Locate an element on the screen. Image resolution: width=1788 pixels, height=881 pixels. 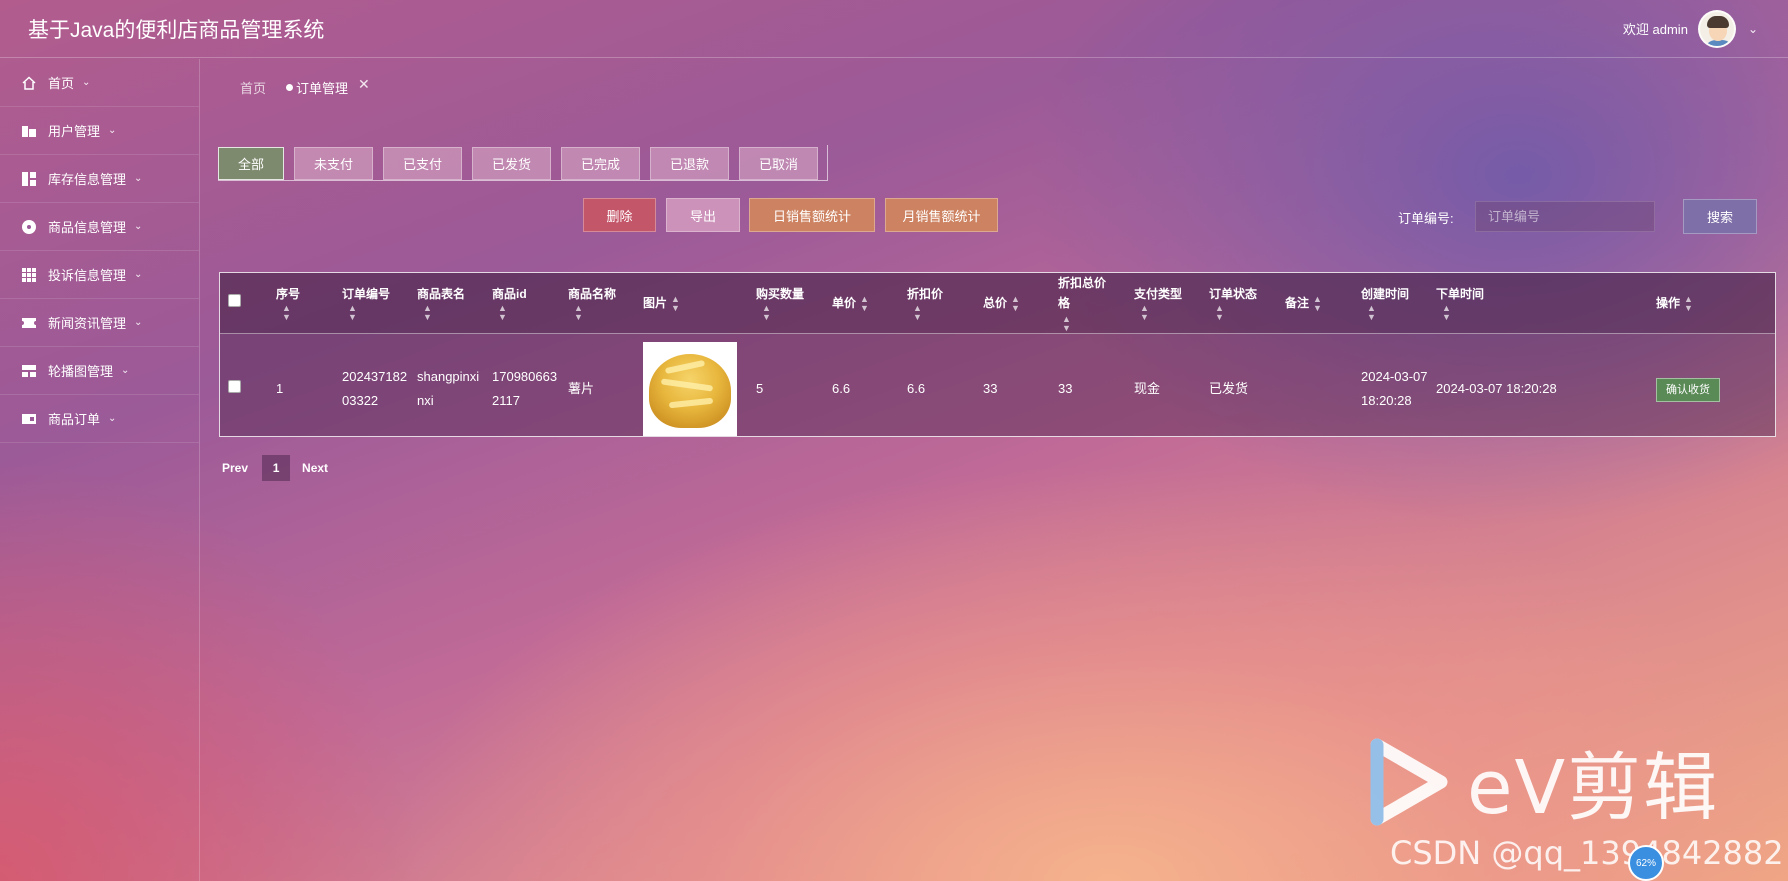
tab-completed: 已完成 is located at coordinates (600, 163).